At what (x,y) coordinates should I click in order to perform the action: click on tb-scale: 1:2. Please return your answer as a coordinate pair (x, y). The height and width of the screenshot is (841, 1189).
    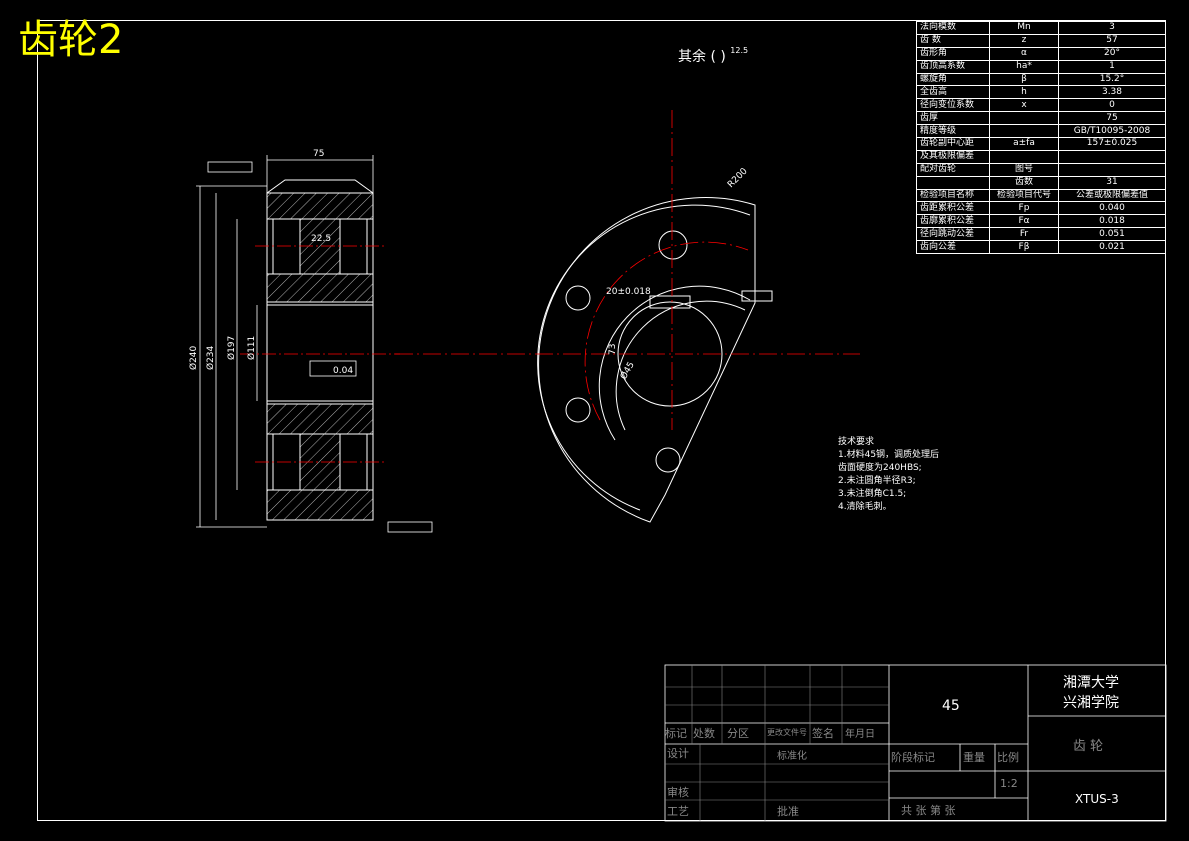
    Looking at the image, I should click on (1009, 783).